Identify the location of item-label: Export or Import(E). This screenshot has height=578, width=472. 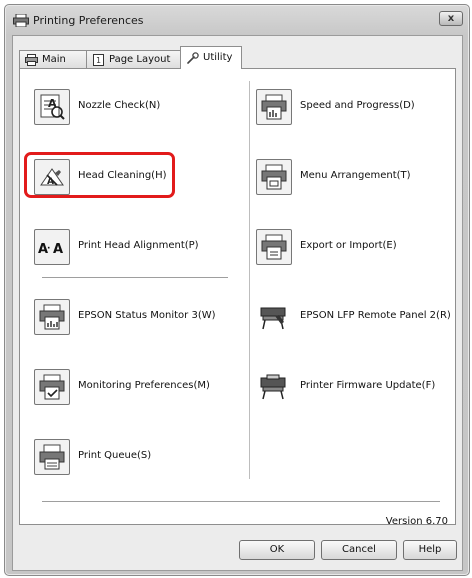
(348, 245).